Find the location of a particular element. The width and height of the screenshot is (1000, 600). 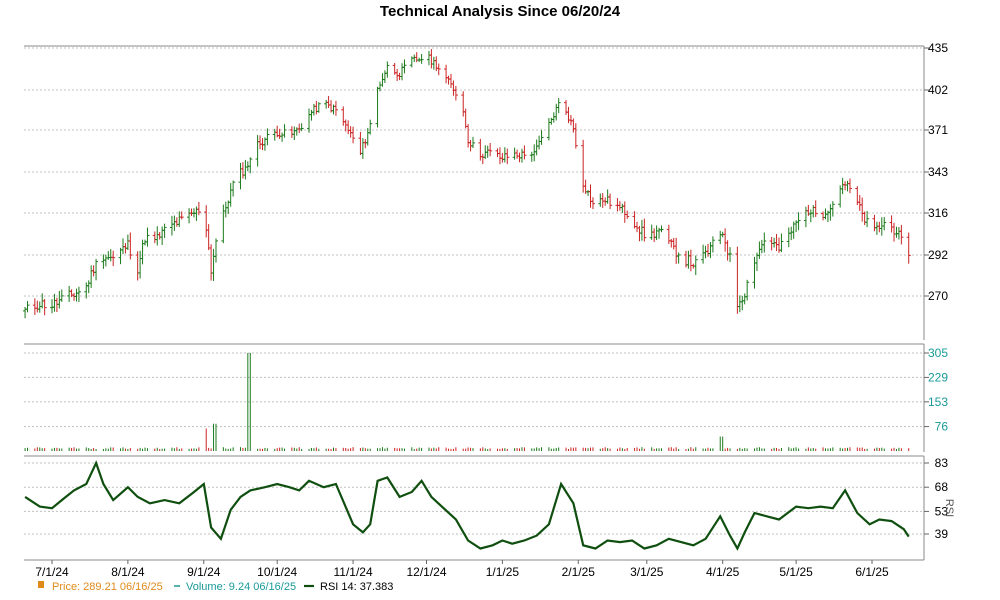

x-tick-label: 10/1/24 is located at coordinates (277, 572).